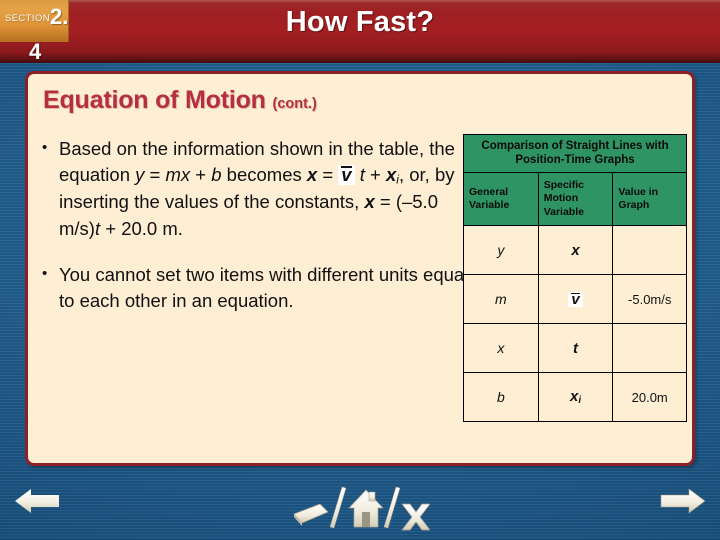 The image size is (720, 540). Describe the element at coordinates (154, 100) in the screenshot. I see `content-heading-main: Equation of Motion` at that location.